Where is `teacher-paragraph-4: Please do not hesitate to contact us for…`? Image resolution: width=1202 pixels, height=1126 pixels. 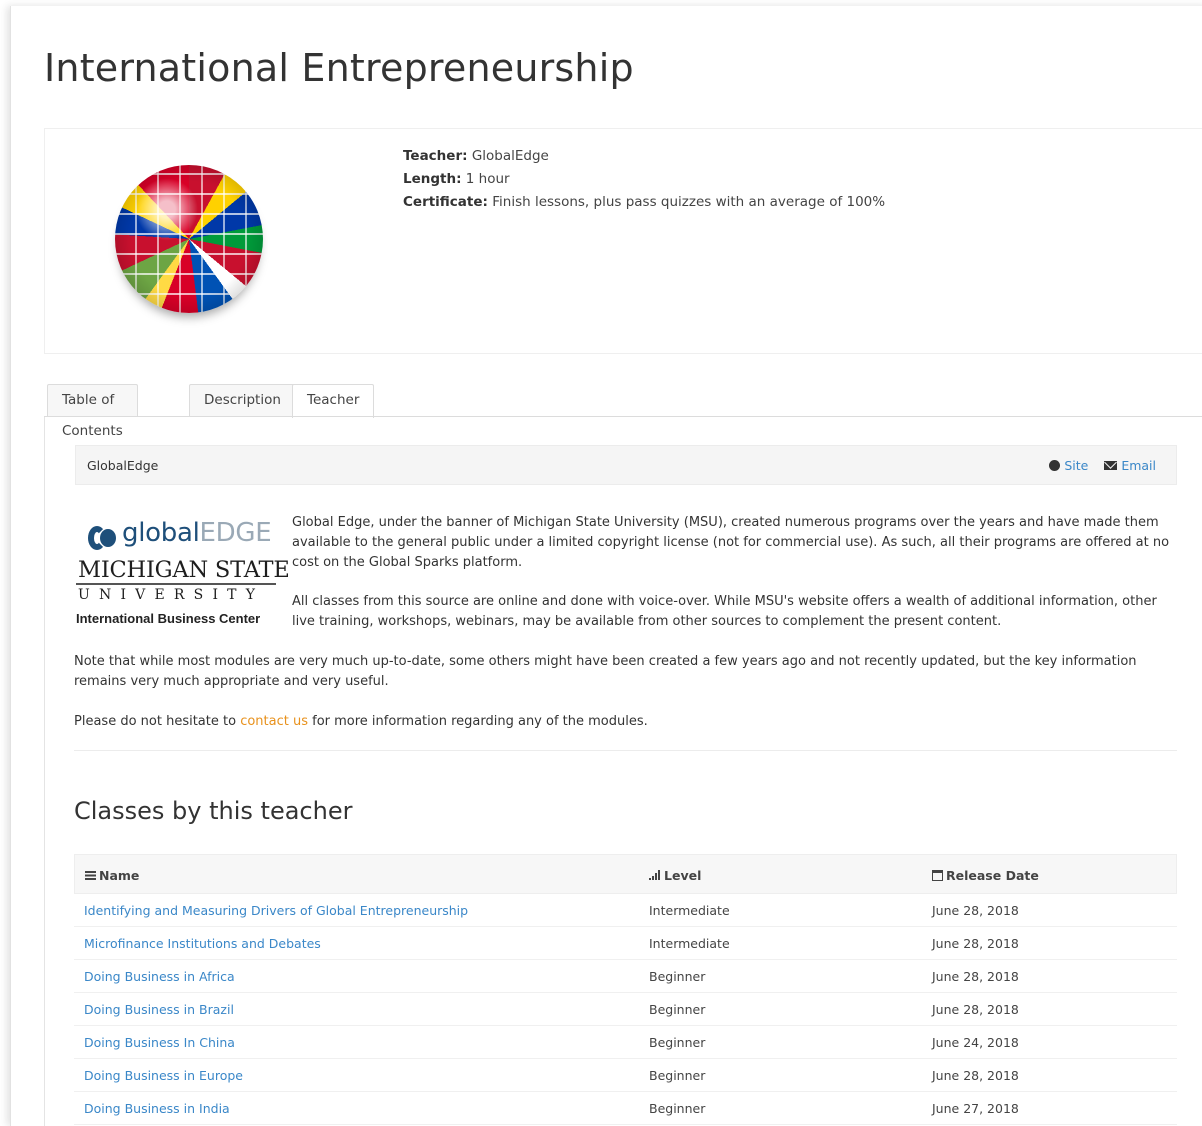 teacher-paragraph-4: Please do not hesitate to contact us for… is located at coordinates (624, 722).